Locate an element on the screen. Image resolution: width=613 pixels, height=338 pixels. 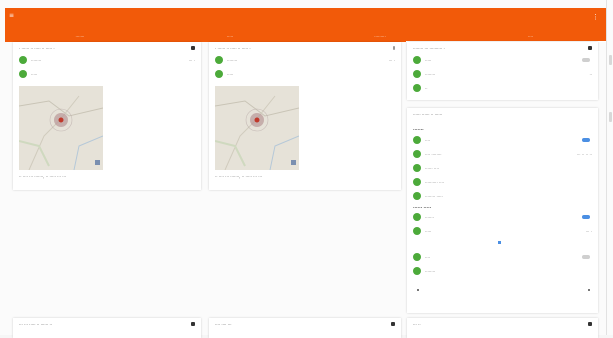
entity-row: ······ ···· is located at coordinates (502, 168).